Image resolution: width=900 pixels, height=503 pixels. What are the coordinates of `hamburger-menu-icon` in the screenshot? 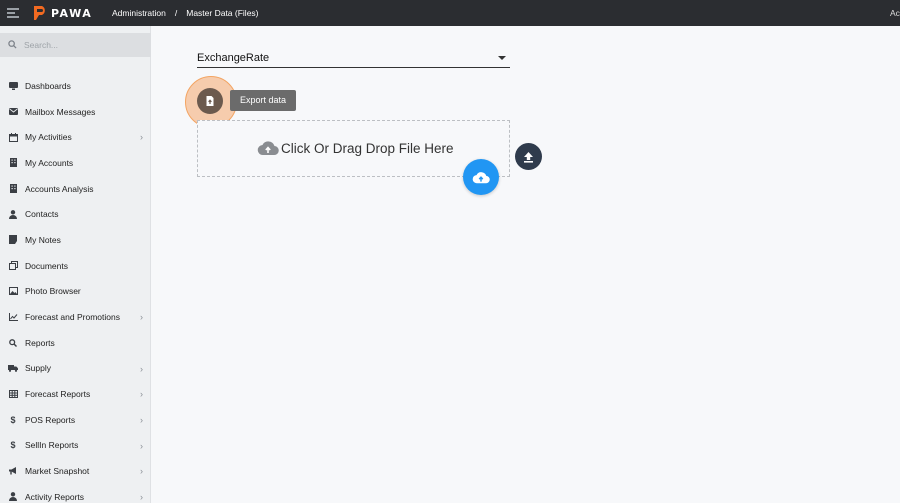 It's located at (13, 13).